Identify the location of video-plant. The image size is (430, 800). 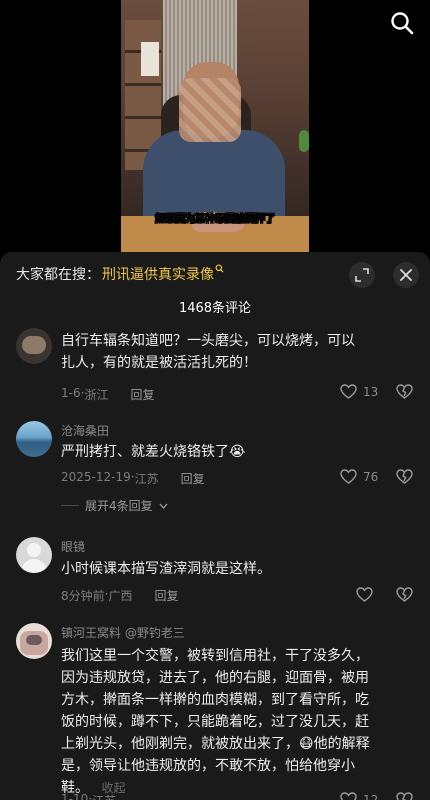
(304, 141).